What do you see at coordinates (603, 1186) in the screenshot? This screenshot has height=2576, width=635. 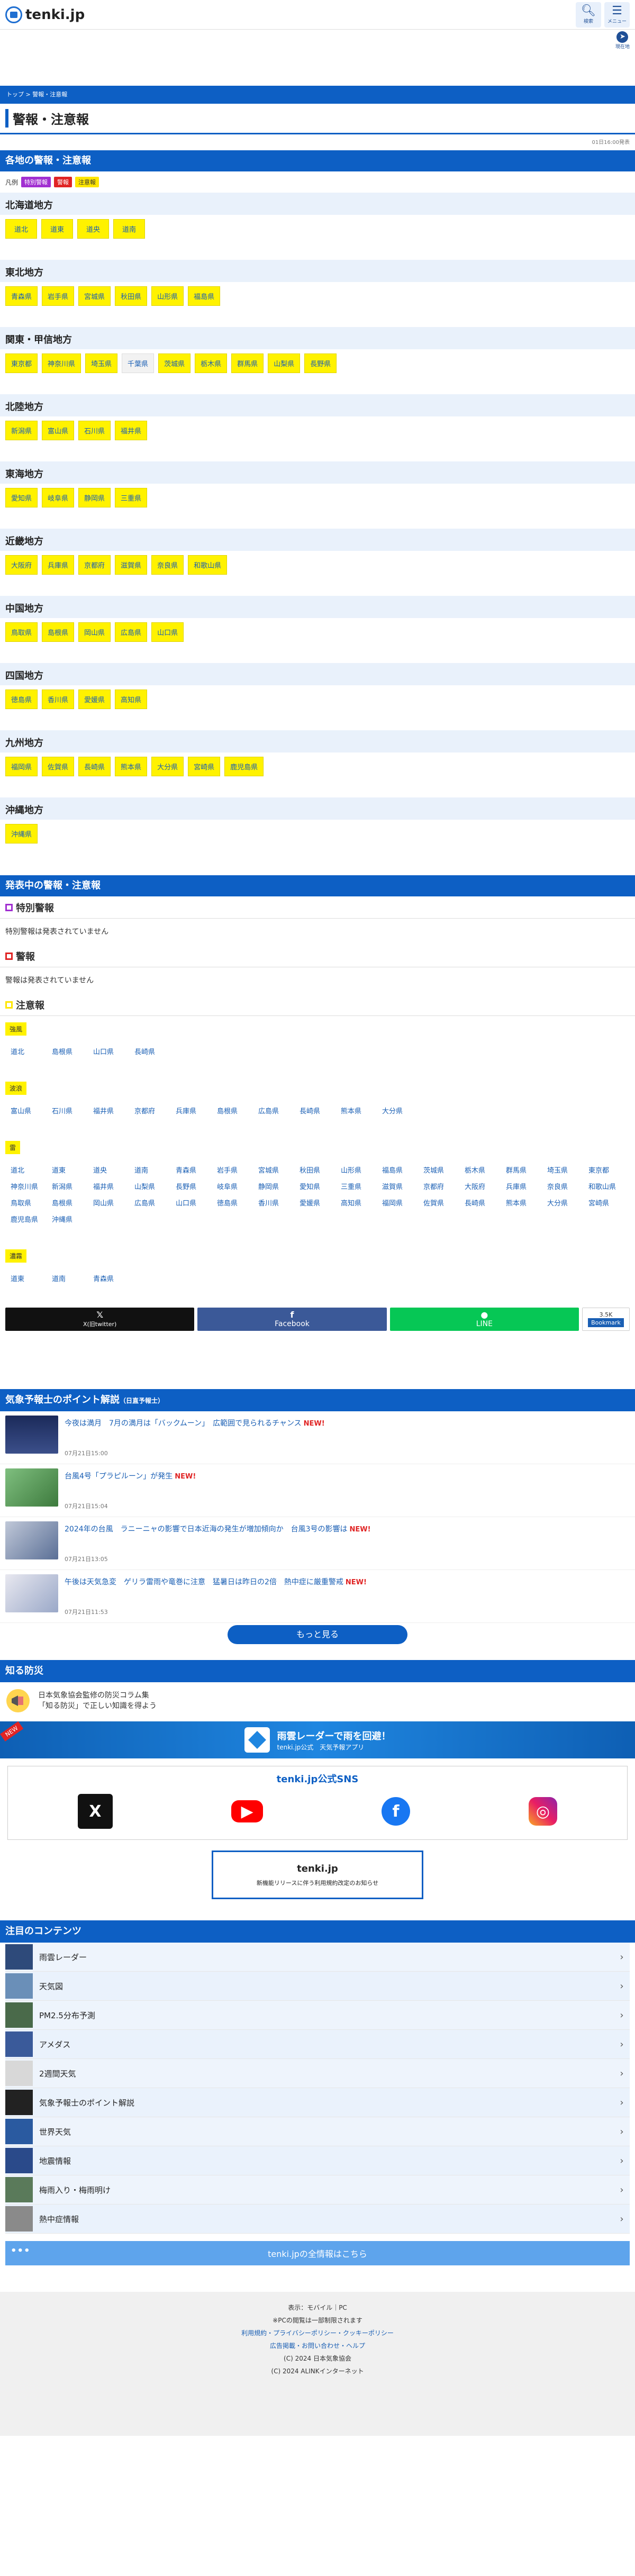 I see `advisory-area-link: 和歌山県` at bounding box center [603, 1186].